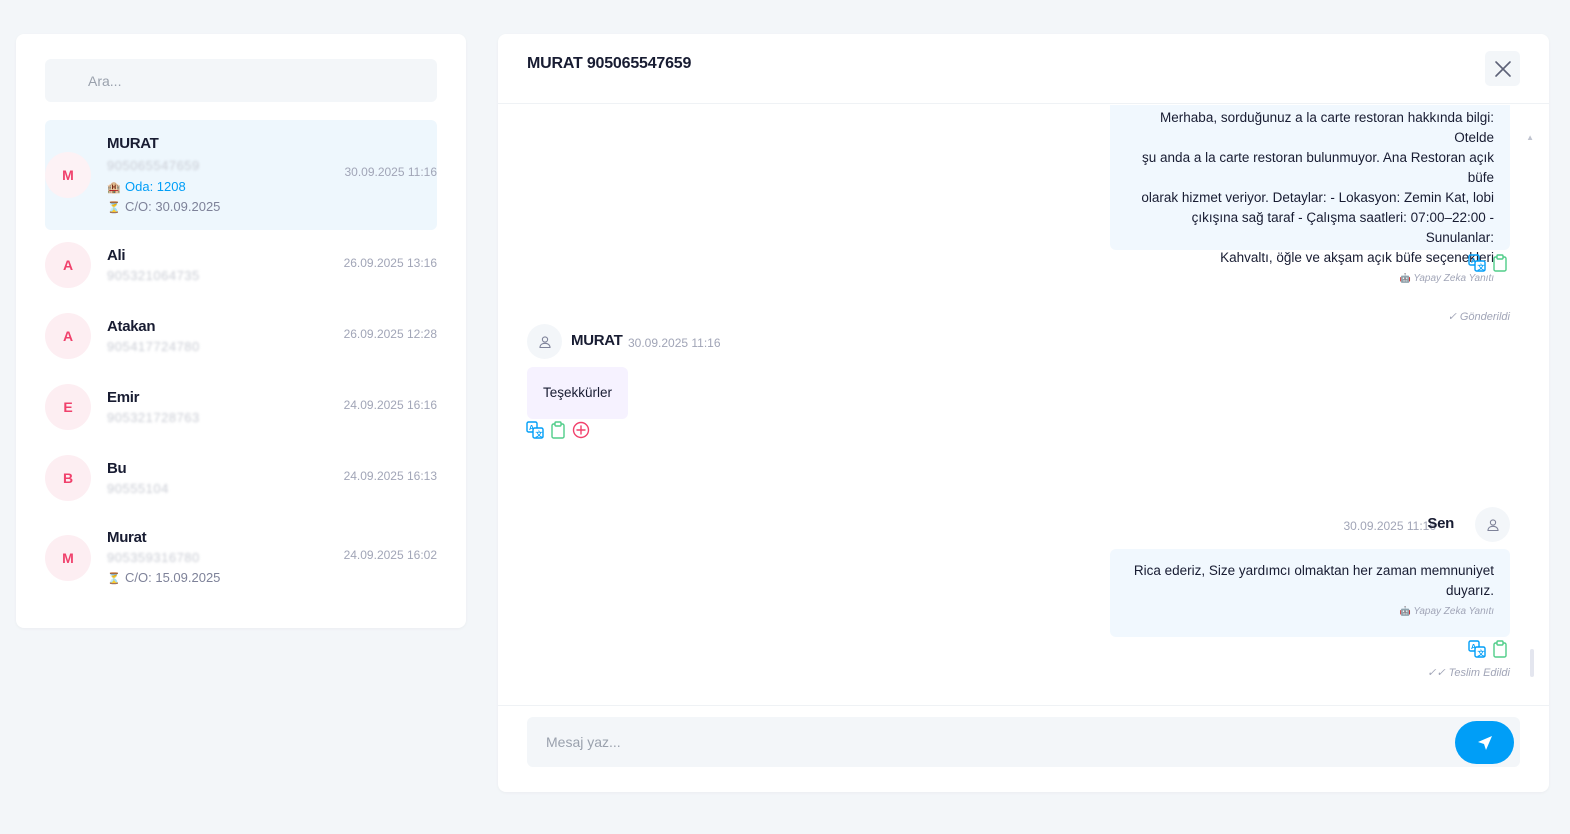 Image resolution: width=1570 pixels, height=834 pixels. Describe the element at coordinates (1532, 663) in the screenshot. I see `scrollbar-thumb` at that location.